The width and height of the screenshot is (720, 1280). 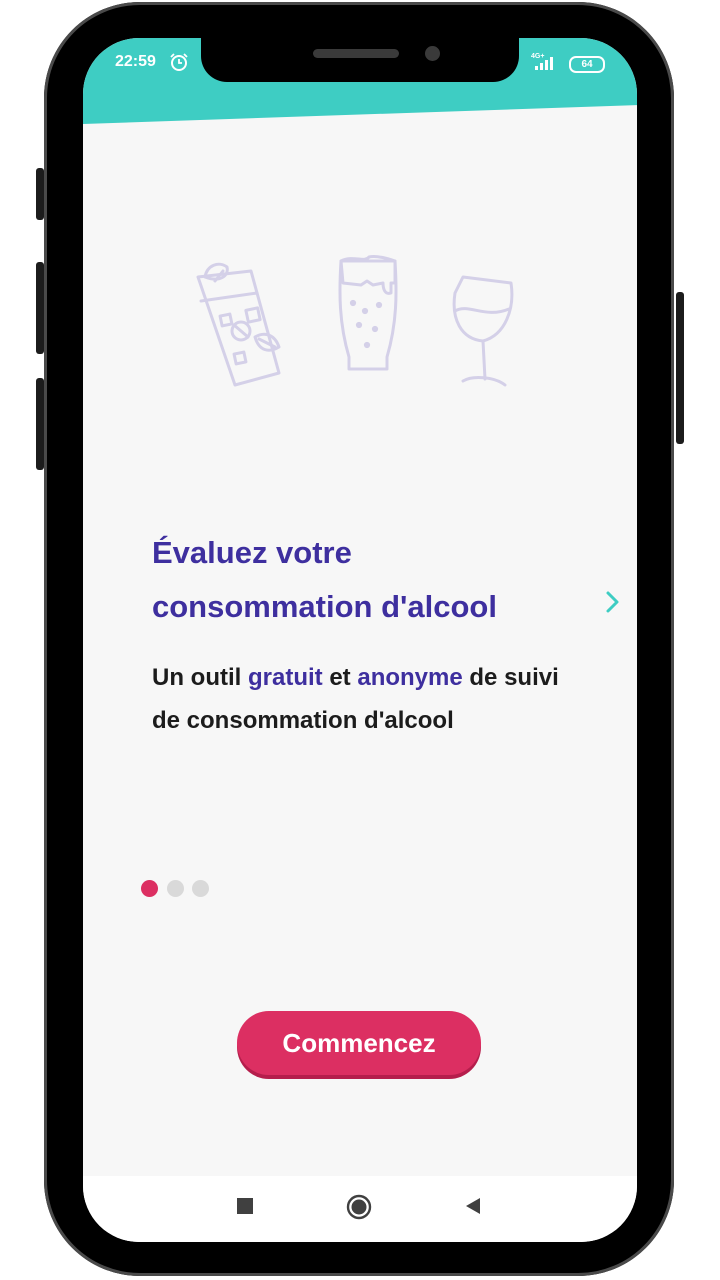 What do you see at coordinates (179, 62) in the screenshot?
I see `alarm-icon` at bounding box center [179, 62].